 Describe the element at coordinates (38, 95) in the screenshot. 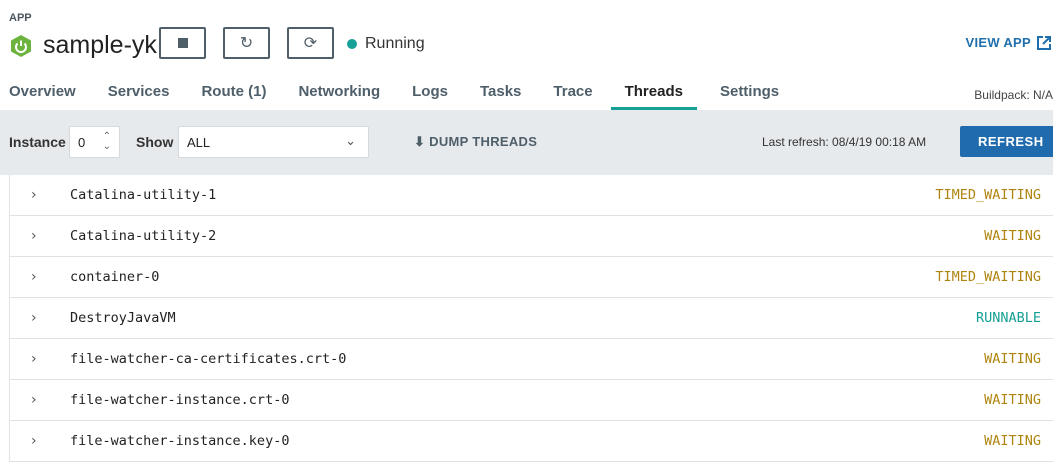

I see `tab-overview: Overview` at that location.